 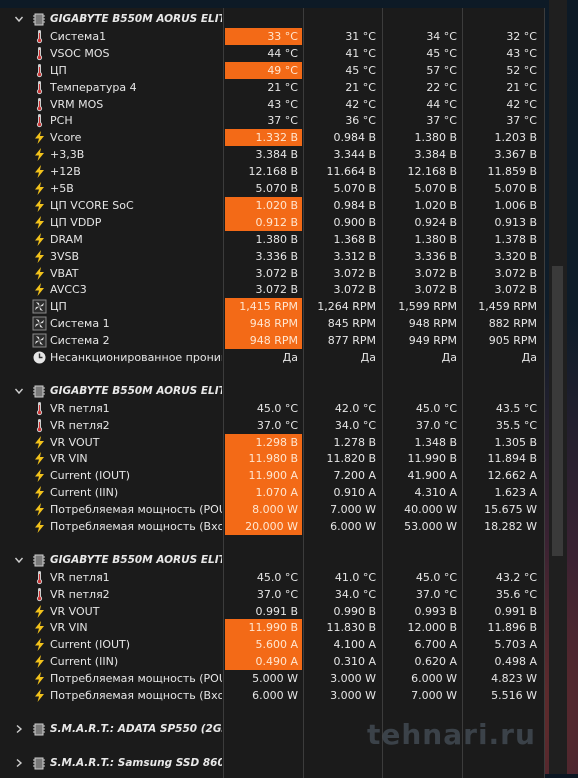 I want to click on sensor-value-avg: 1.006 В, so click(x=502, y=205).